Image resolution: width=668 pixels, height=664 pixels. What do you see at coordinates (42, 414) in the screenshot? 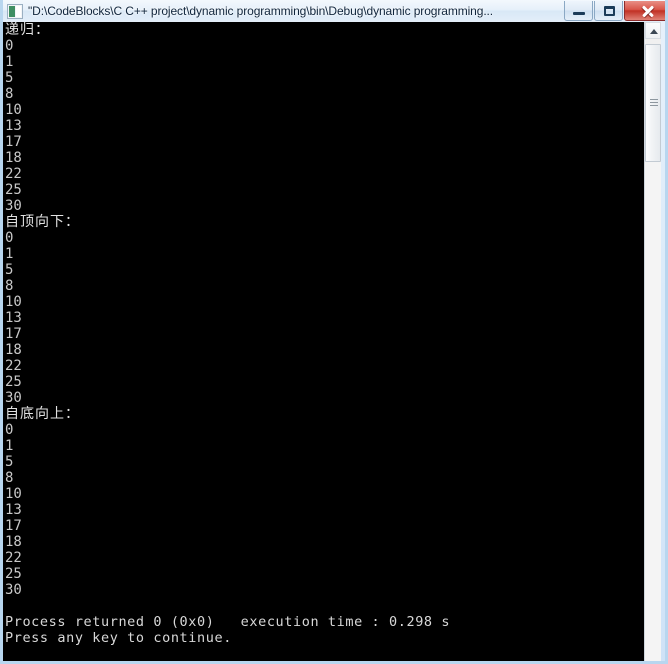
I see `section-heading: 自底向上：` at bounding box center [42, 414].